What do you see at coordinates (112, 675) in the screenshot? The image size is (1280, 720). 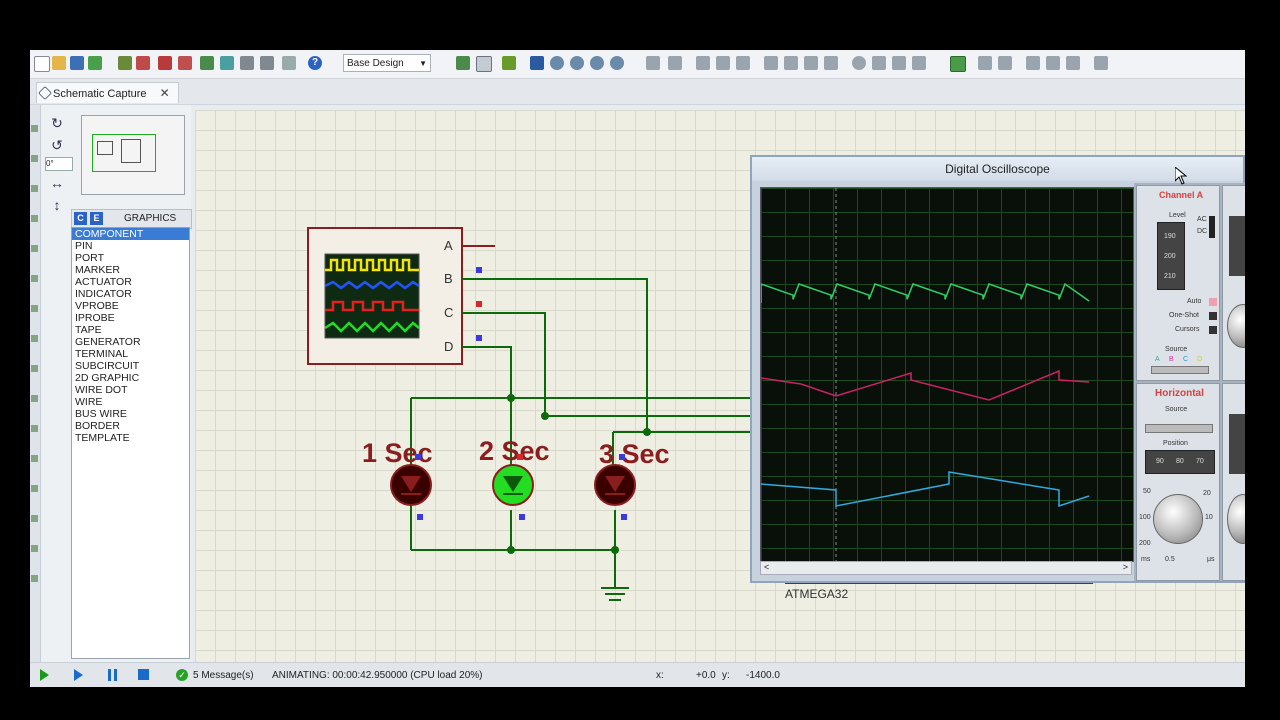 I see `pause-icon` at bounding box center [112, 675].